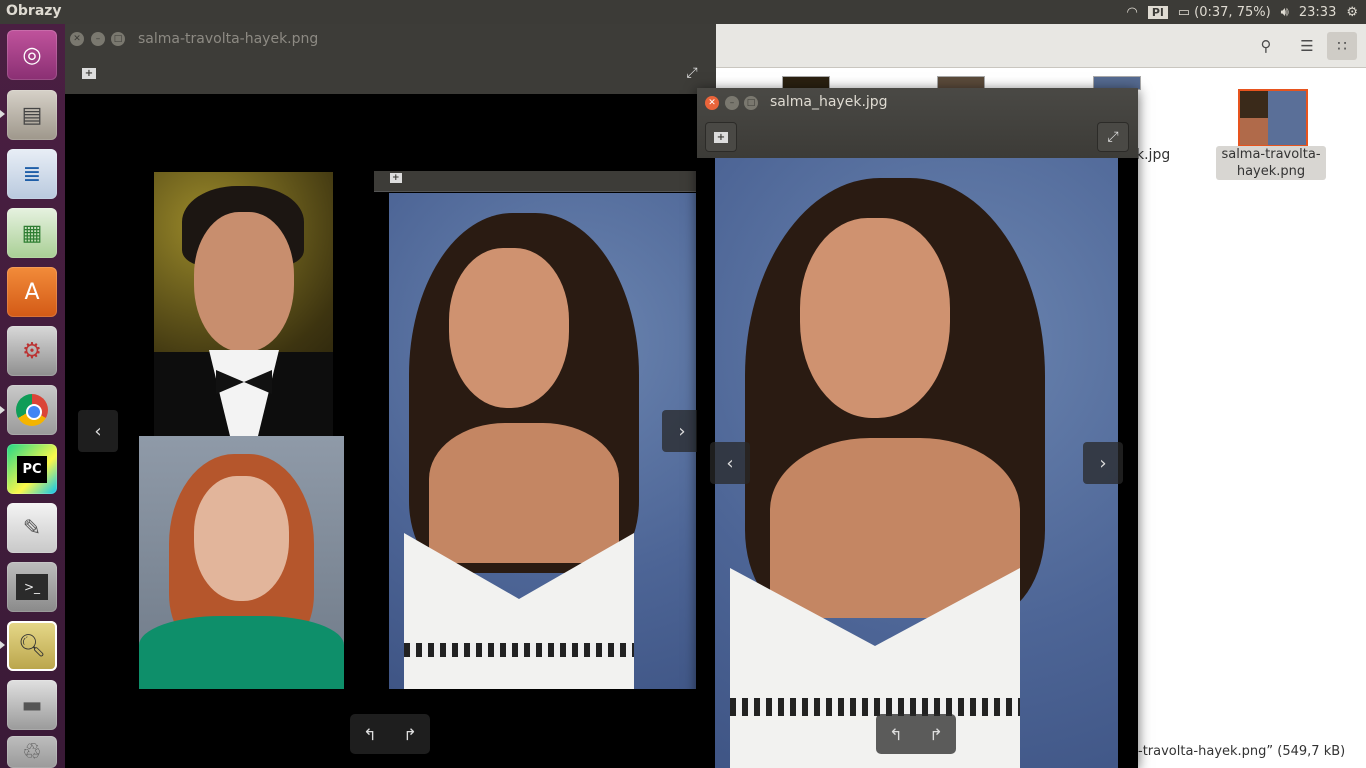  I want to click on viewer2-rotate-controls: ↰ ↱, so click(916, 734).